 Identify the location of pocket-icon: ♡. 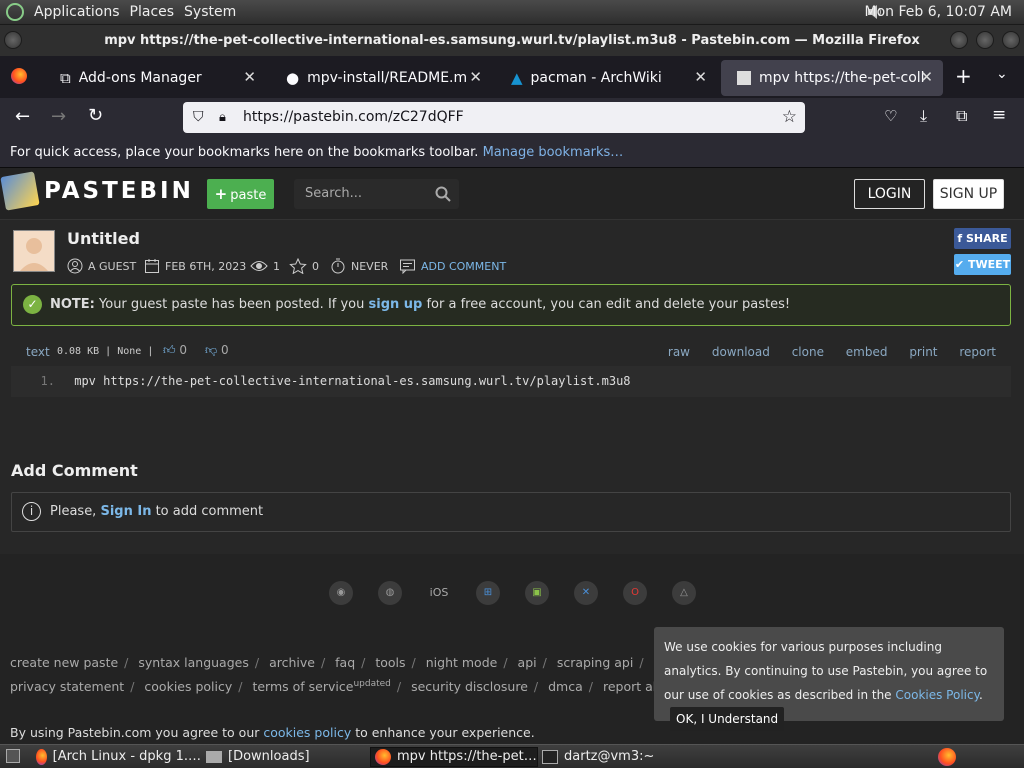
(890, 116).